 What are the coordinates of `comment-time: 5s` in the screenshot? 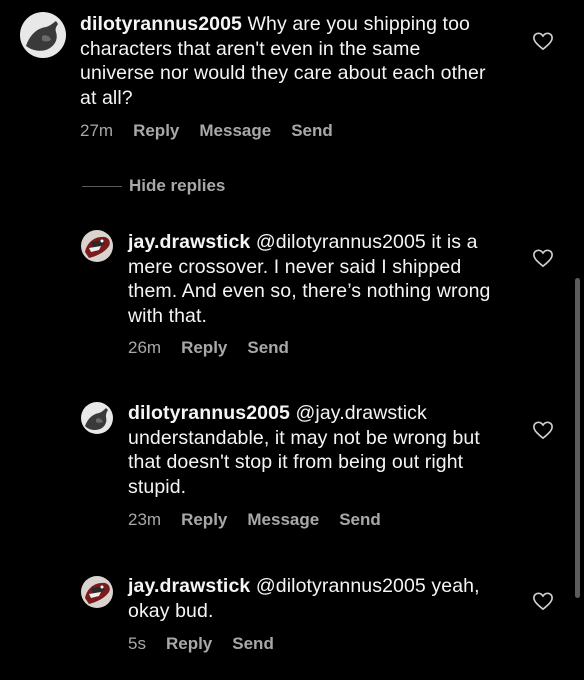 It's located at (137, 643).